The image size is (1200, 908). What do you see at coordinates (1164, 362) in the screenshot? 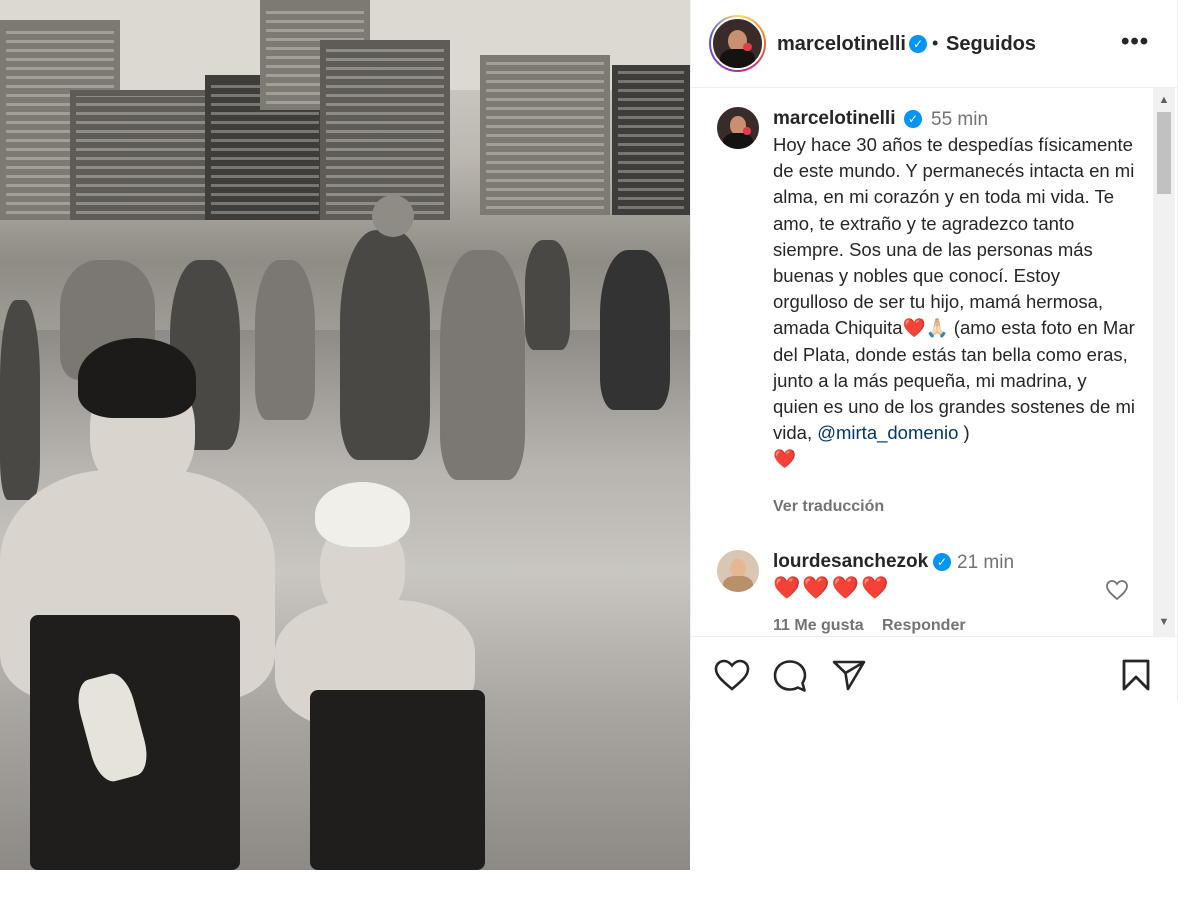
I see `comments-scrollbar: ▲ ▼` at bounding box center [1164, 362].